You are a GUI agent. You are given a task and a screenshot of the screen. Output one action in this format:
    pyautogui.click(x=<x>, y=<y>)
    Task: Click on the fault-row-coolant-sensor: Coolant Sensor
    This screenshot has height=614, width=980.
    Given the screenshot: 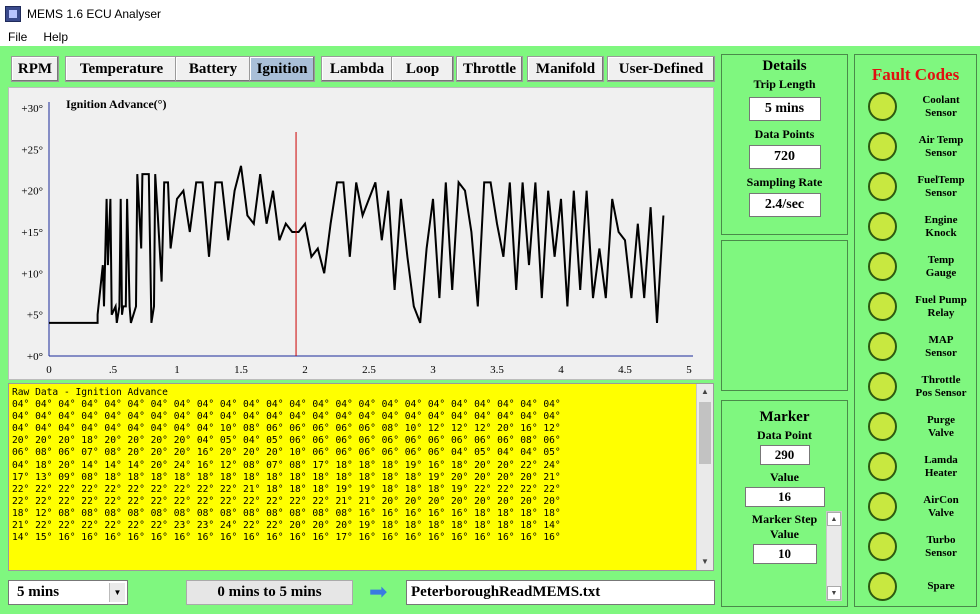 What is the action you would take?
    pyautogui.click(x=916, y=112)
    